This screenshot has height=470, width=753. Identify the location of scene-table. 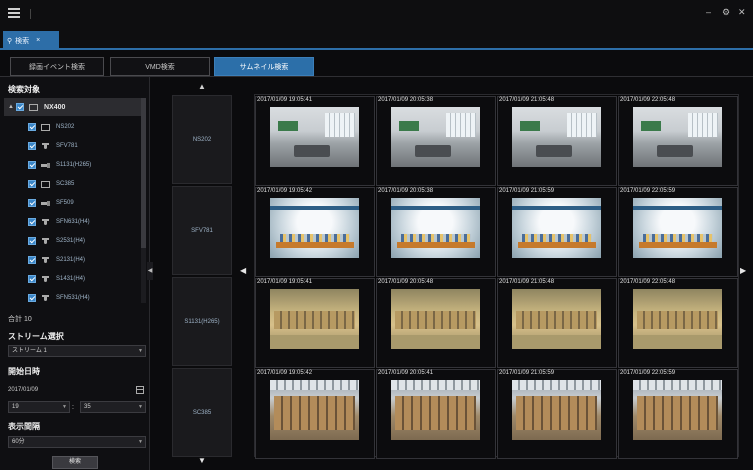
(675, 151).